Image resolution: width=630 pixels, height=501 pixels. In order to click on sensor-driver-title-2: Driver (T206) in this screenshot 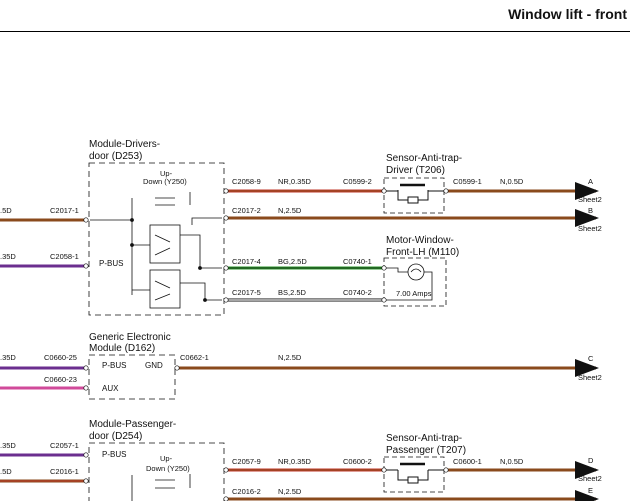, I will do `click(415, 170)`.